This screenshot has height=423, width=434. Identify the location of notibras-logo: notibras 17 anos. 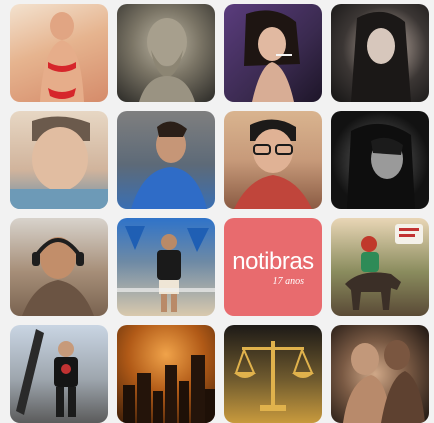
(273, 267).